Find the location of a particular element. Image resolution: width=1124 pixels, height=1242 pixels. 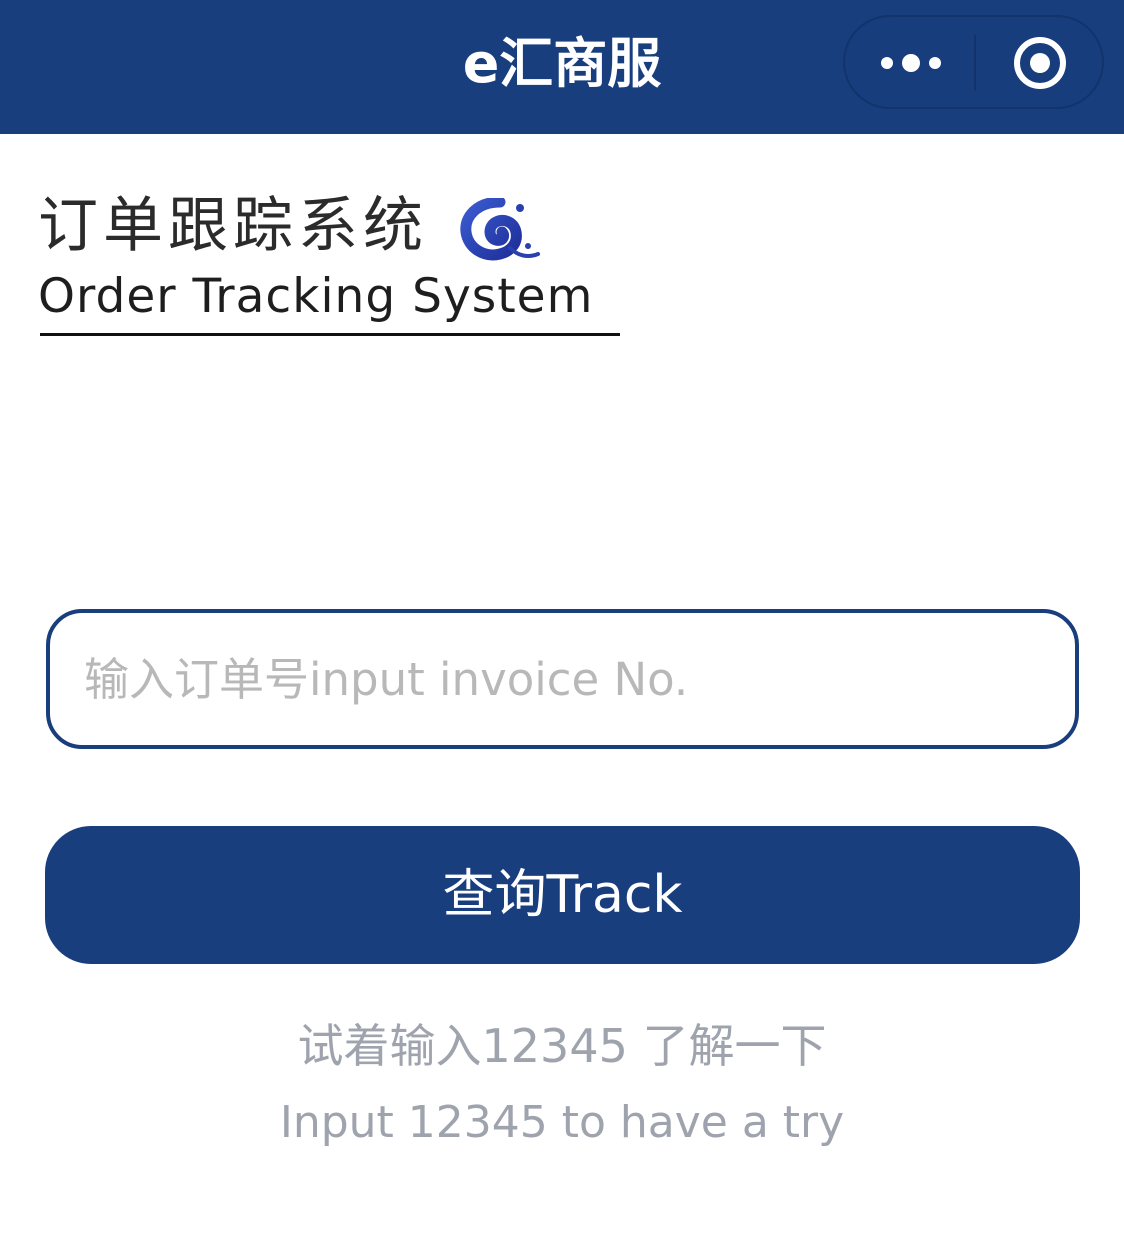

logo-underline is located at coordinates (330, 334).